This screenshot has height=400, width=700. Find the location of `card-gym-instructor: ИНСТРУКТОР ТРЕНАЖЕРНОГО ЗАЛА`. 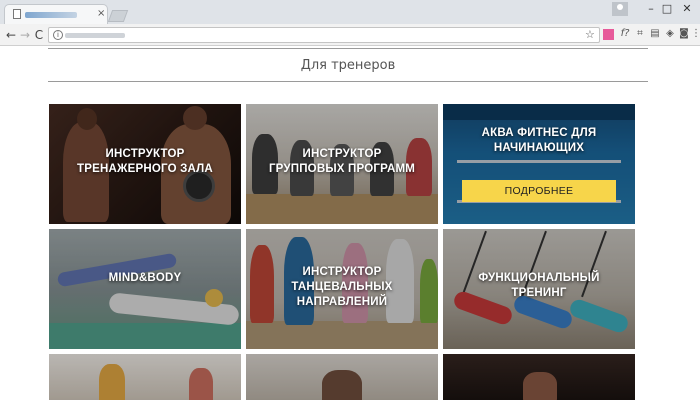

card-gym-instructor: ИНСТРУКТОР ТРЕНАЖЕРНОГО ЗАЛА is located at coordinates (145, 164).